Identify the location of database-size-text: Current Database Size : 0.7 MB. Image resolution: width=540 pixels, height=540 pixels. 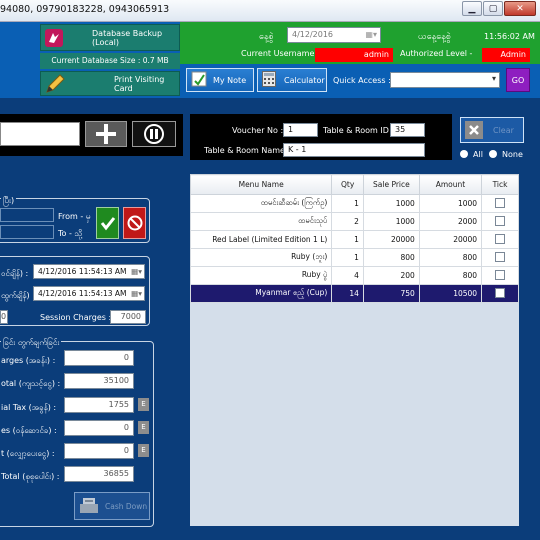
(110, 61).